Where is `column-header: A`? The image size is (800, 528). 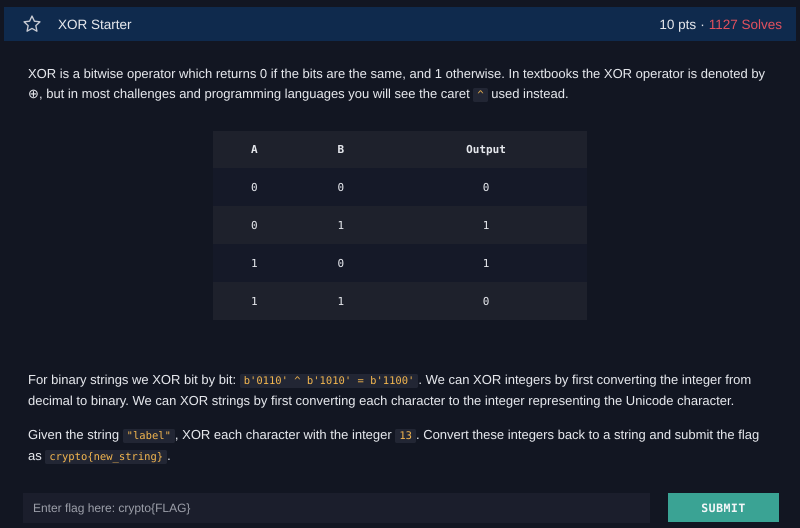
column-header: A is located at coordinates (256, 149).